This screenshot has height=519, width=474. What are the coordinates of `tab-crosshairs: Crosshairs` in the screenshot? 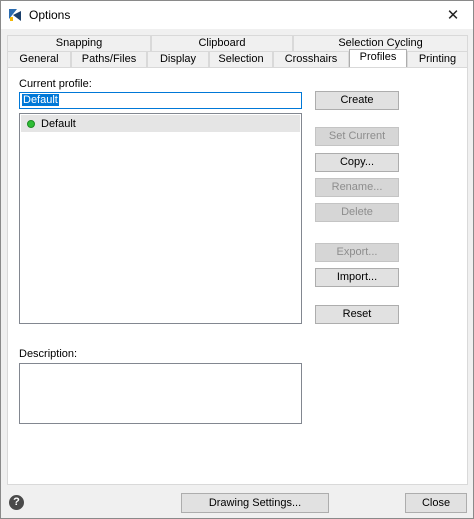 It's located at (311, 59).